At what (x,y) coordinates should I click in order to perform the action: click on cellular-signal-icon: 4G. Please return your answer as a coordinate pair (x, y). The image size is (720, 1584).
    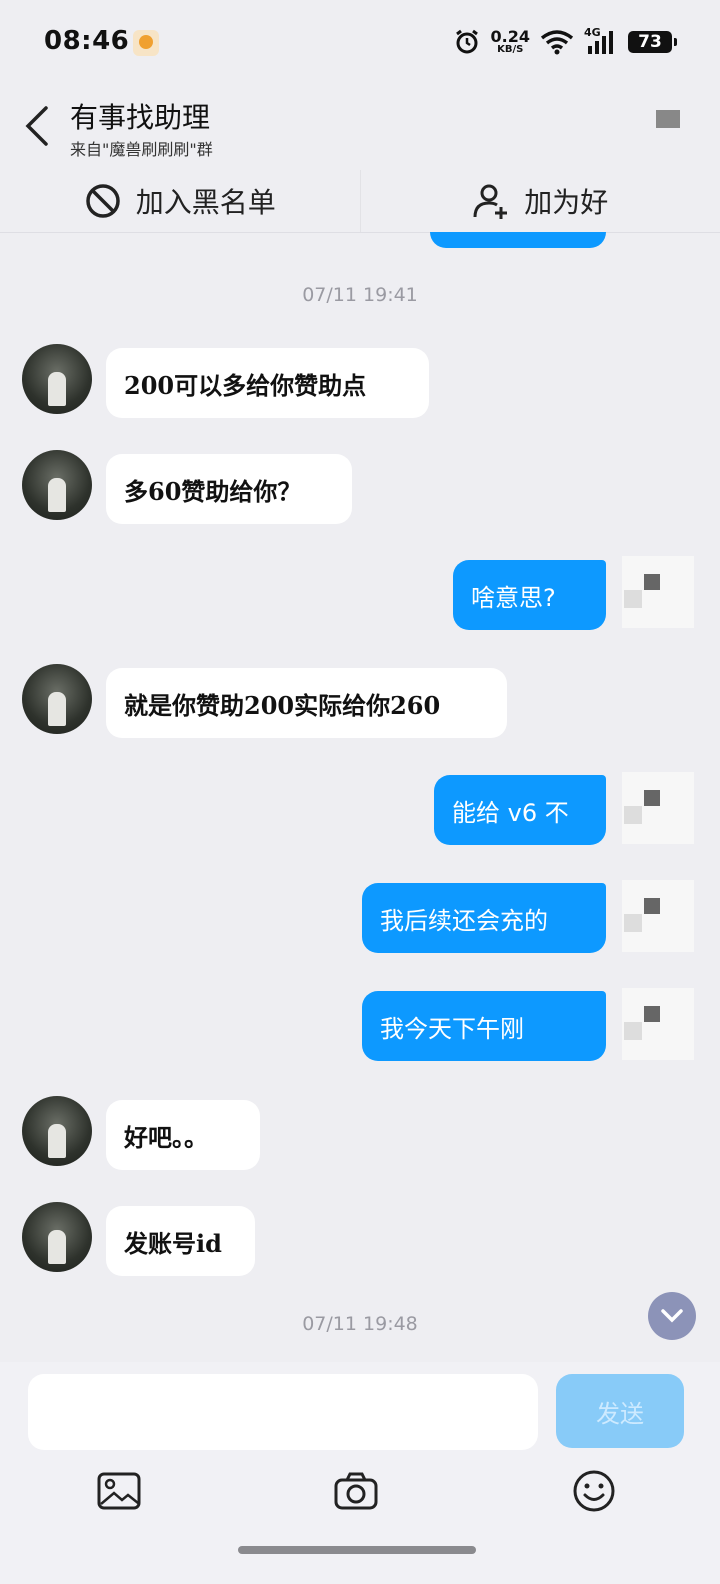
    Looking at the image, I should click on (601, 41).